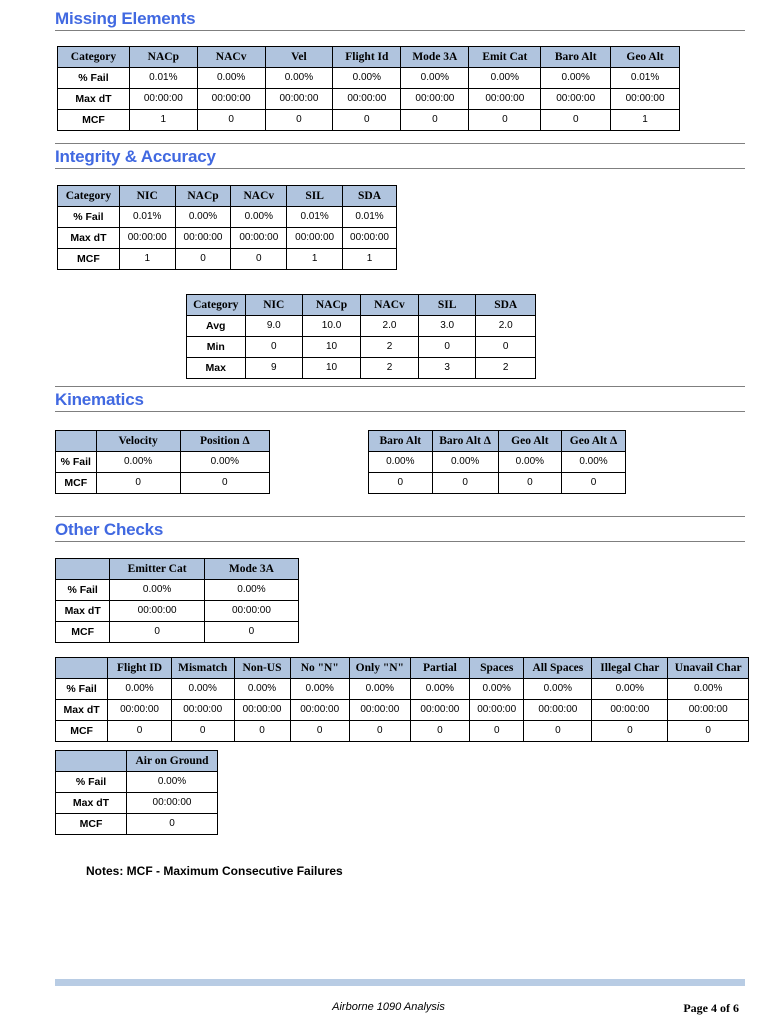  Describe the element at coordinates (400, 529) in the screenshot. I see `section-other-checks: Other Checks` at that location.